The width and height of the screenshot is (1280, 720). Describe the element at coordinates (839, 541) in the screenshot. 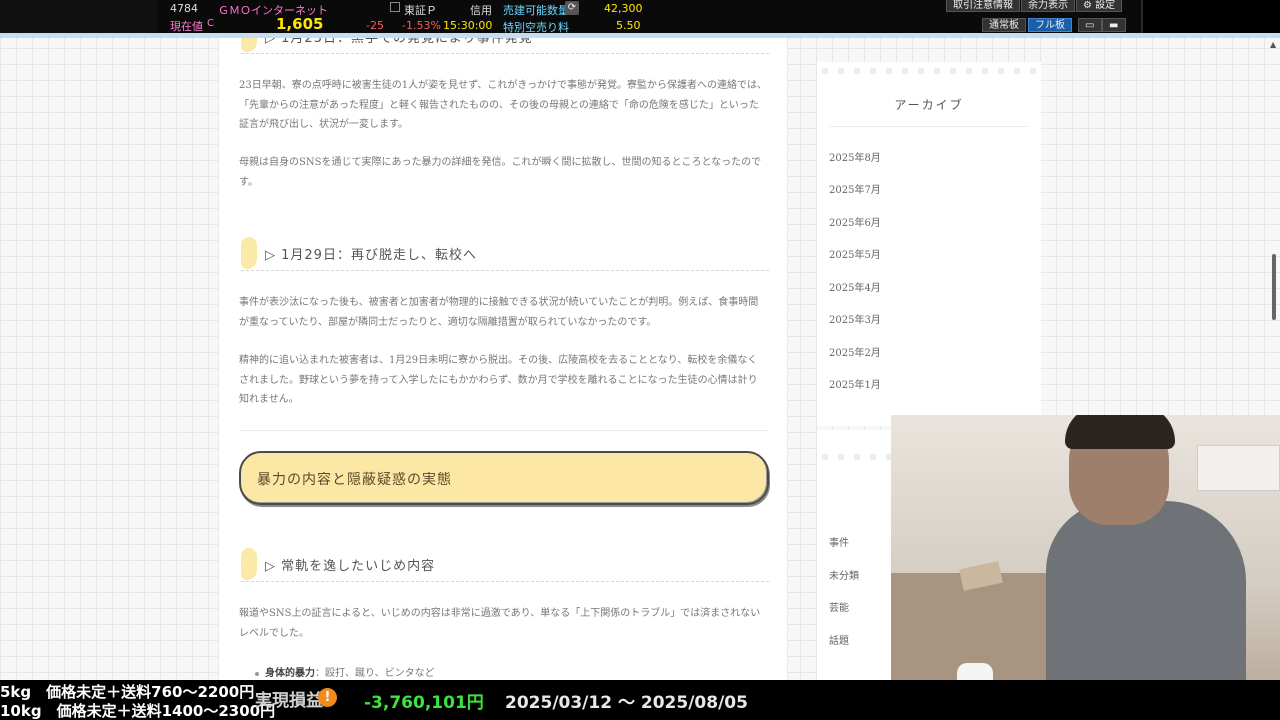

I see `category-link: 事件` at that location.